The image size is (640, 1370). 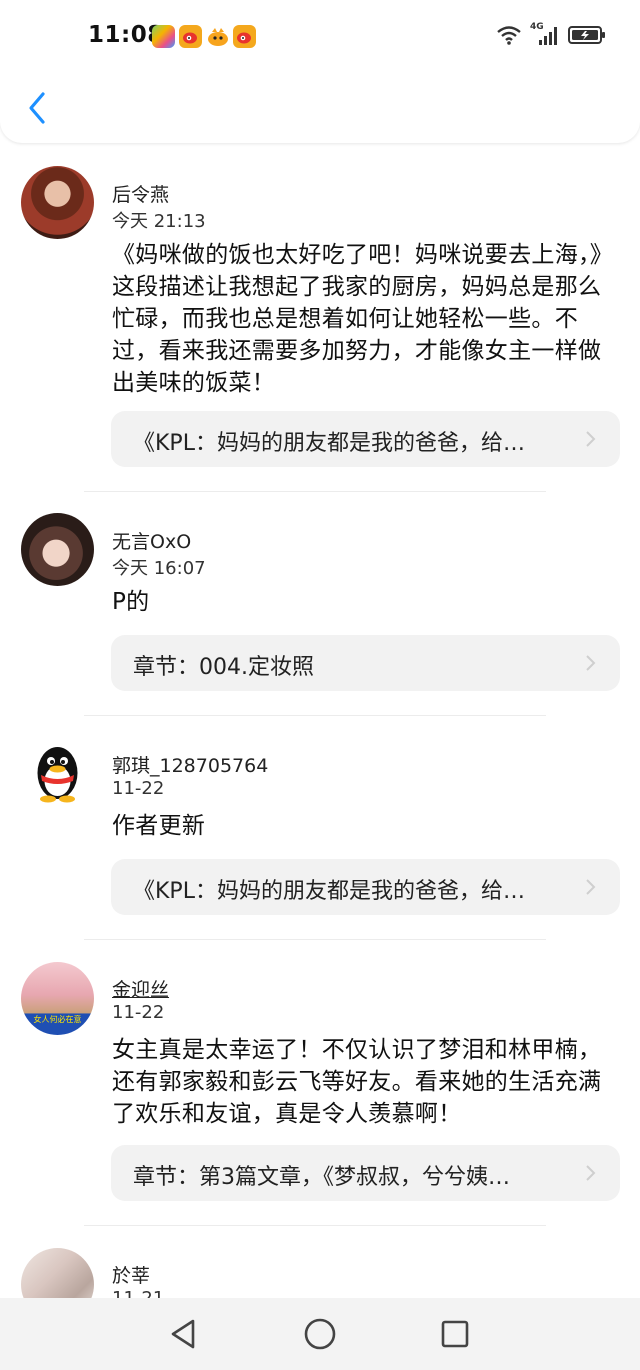 What do you see at coordinates (204, 36) in the screenshot?
I see `status-app-icons` at bounding box center [204, 36].